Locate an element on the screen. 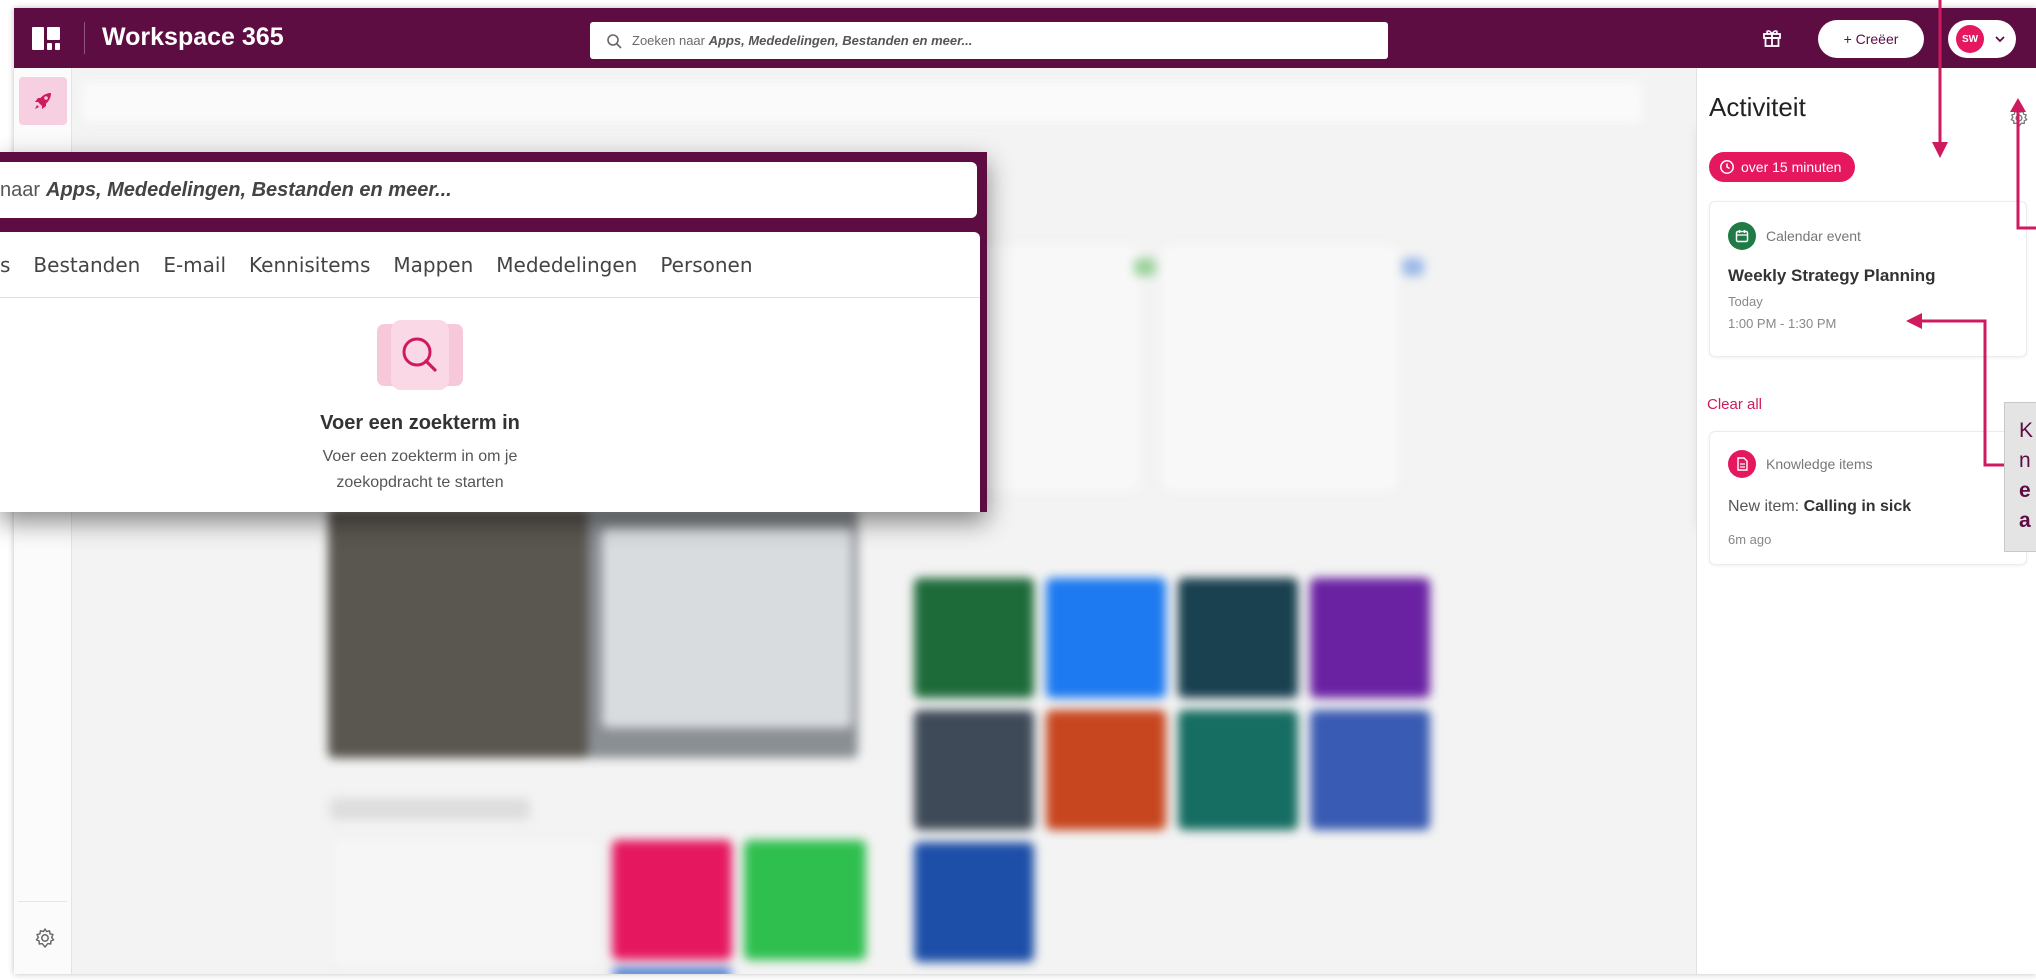  event-time: 1:00 PM - 1:30 PM is located at coordinates (1782, 323).